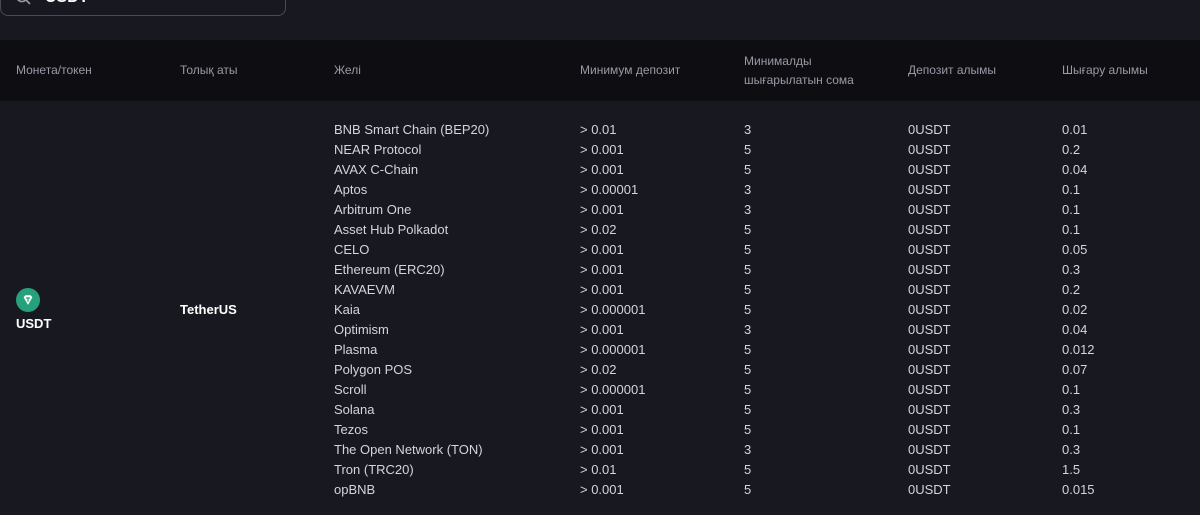 The image size is (1200, 515). Describe the element at coordinates (1075, 369) in the screenshot. I see `withdraw-fee-value: 0.07` at that location.